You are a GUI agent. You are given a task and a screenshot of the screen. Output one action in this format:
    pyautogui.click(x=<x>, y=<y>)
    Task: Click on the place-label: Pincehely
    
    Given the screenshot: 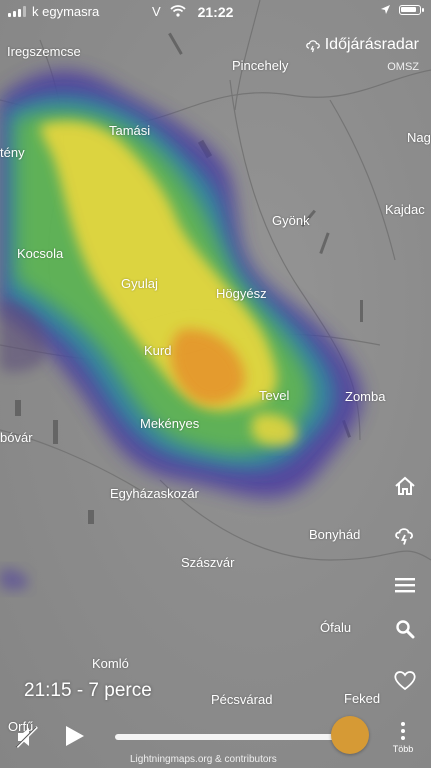 What is the action you would take?
    pyautogui.click(x=260, y=65)
    